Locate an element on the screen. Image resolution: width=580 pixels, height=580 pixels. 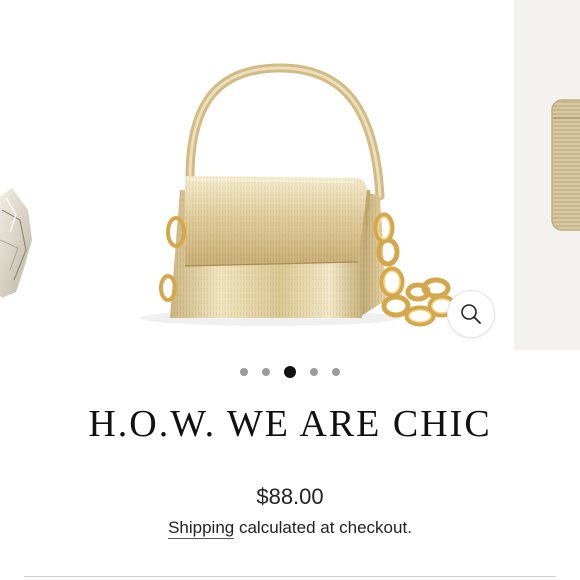
gallery-dot-3-active is located at coordinates (290, 372).